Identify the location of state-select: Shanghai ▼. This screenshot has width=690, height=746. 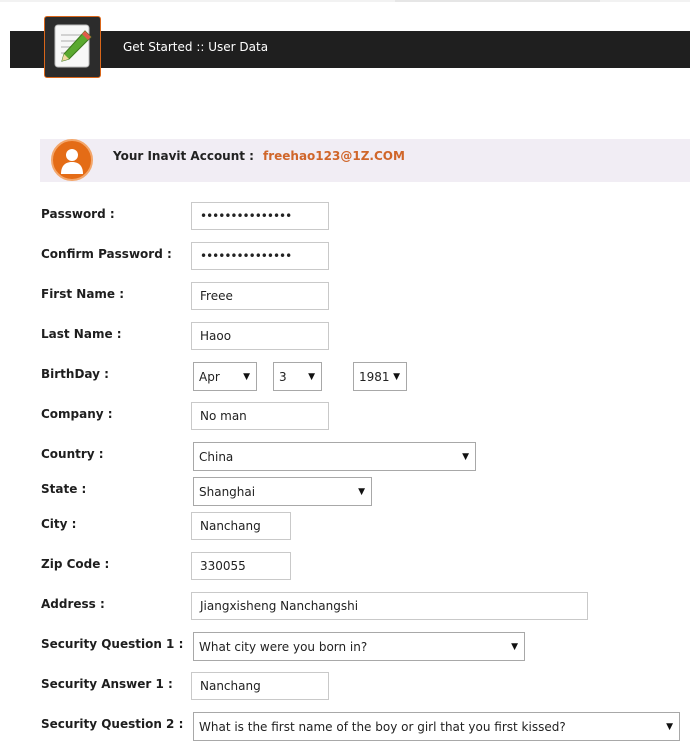
(282, 491).